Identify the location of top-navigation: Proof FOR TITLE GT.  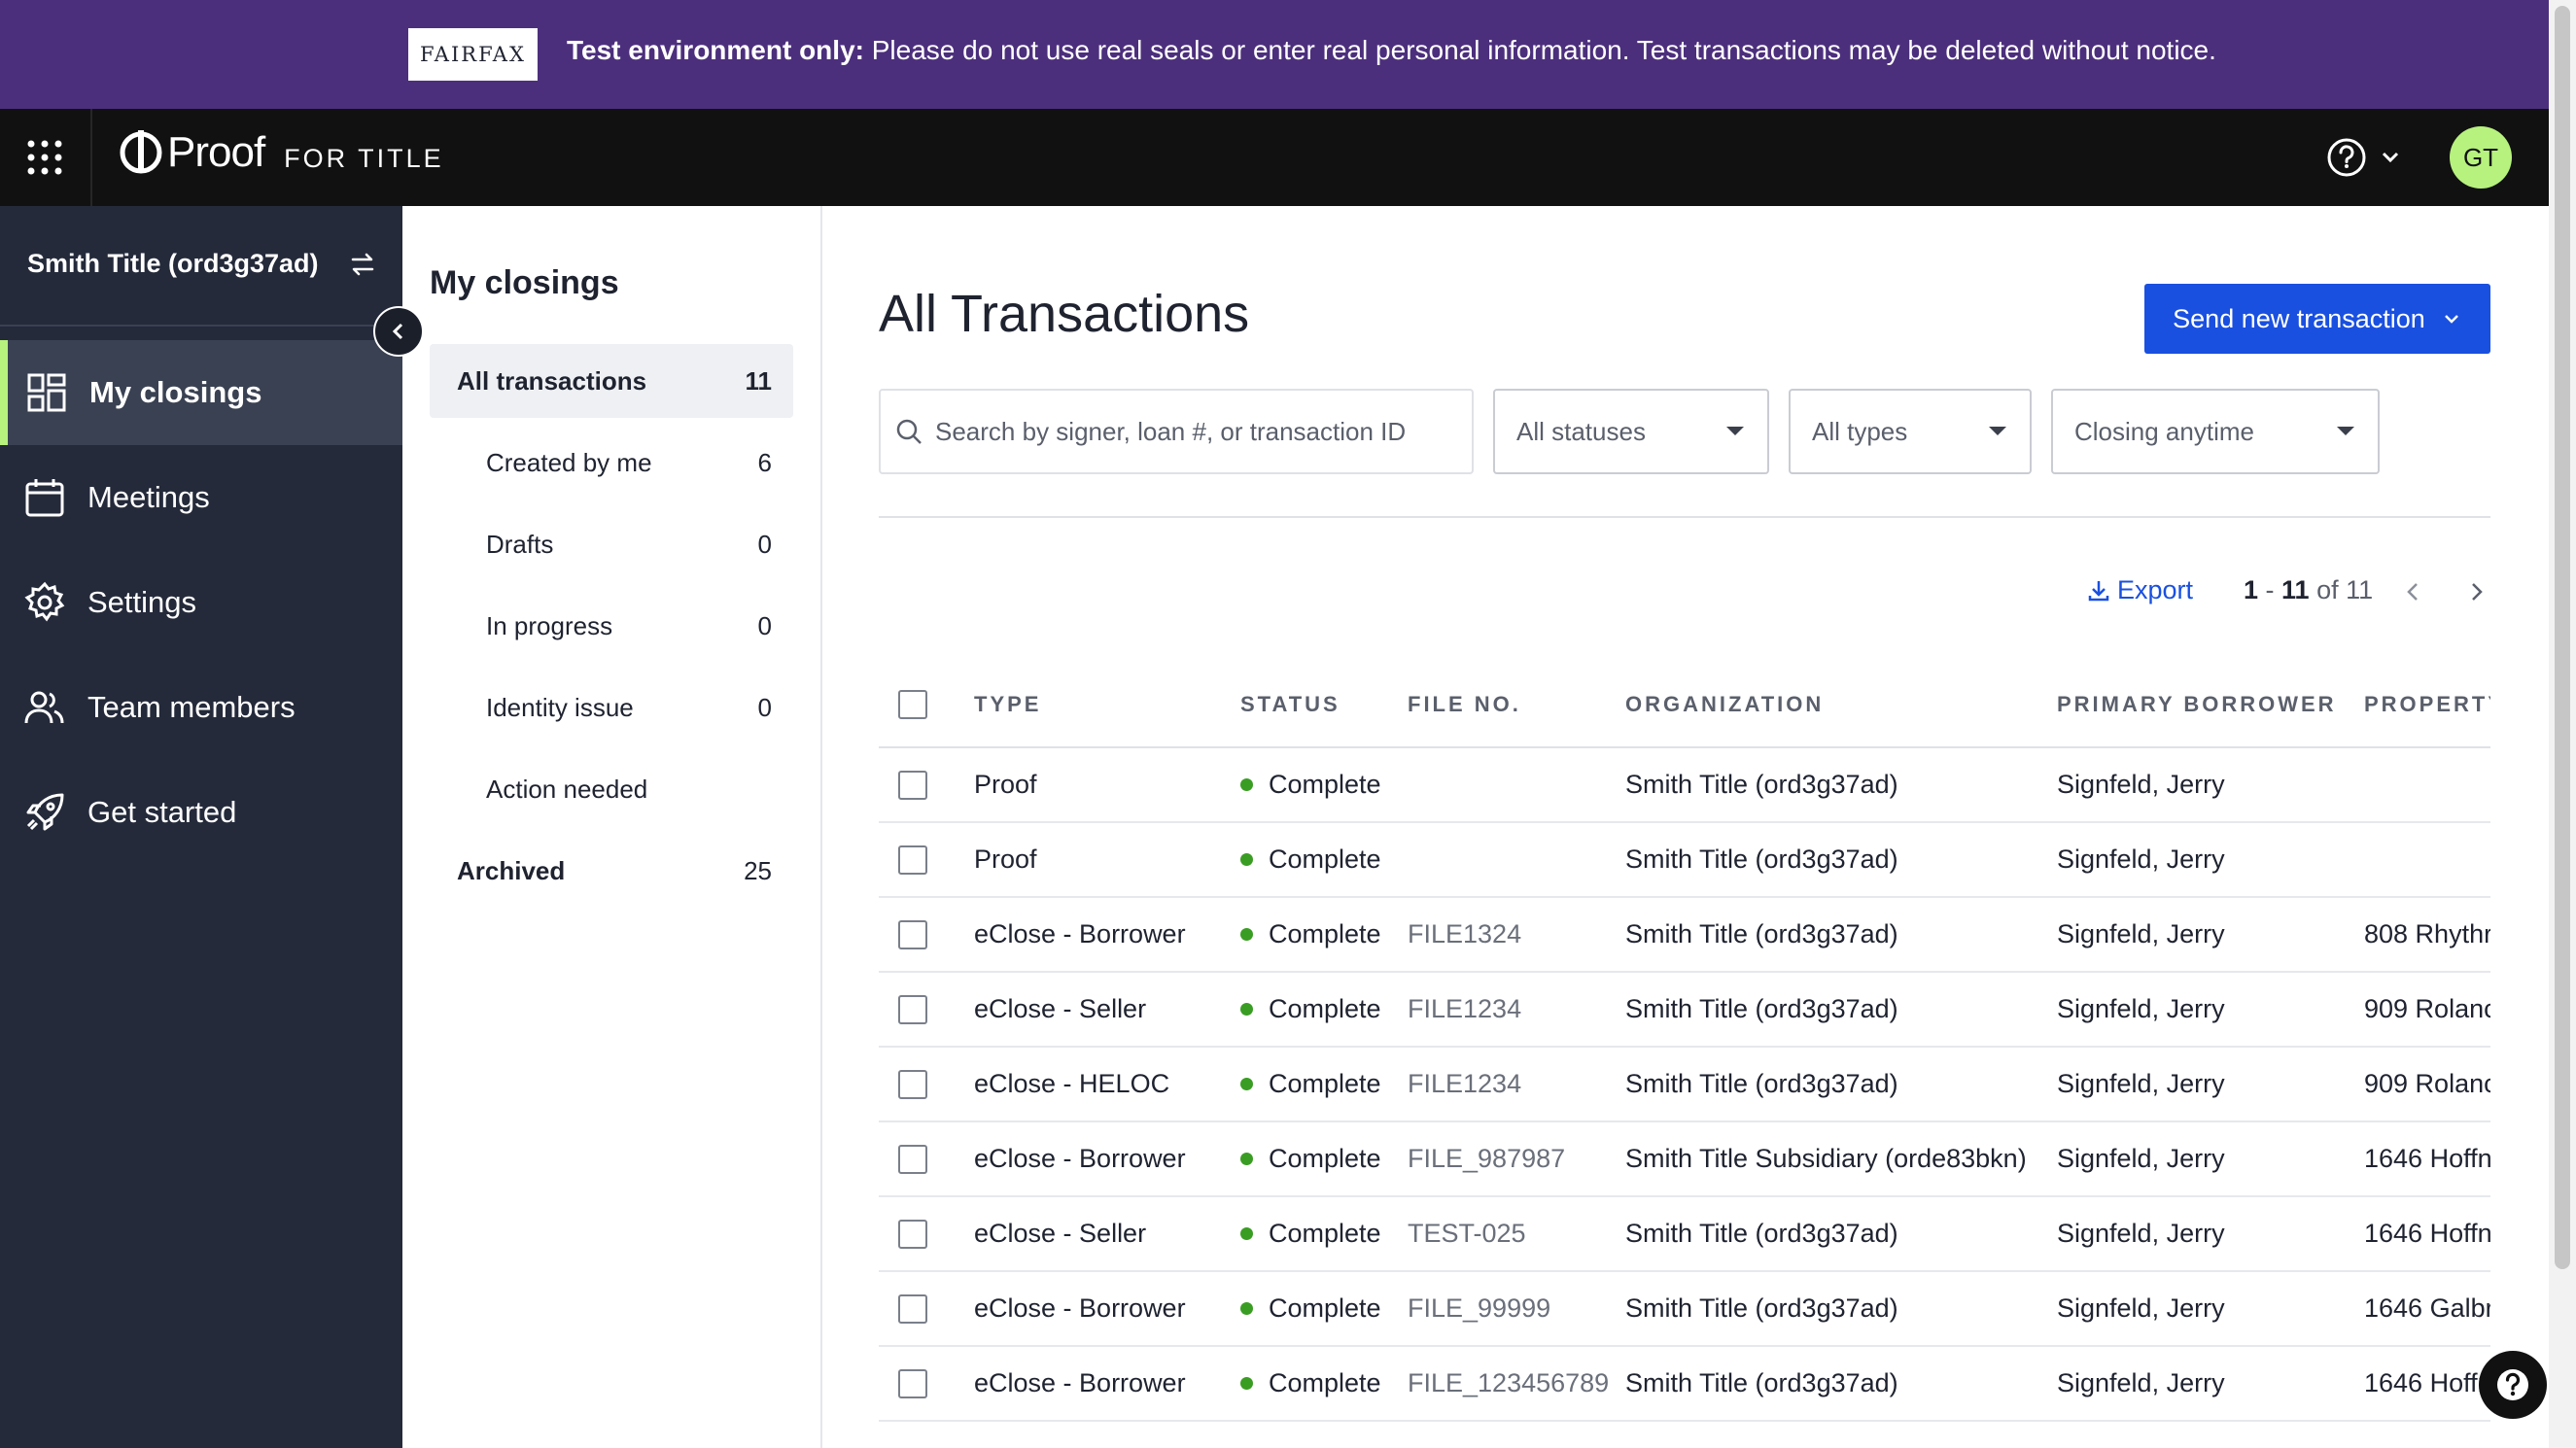
(1274, 157).